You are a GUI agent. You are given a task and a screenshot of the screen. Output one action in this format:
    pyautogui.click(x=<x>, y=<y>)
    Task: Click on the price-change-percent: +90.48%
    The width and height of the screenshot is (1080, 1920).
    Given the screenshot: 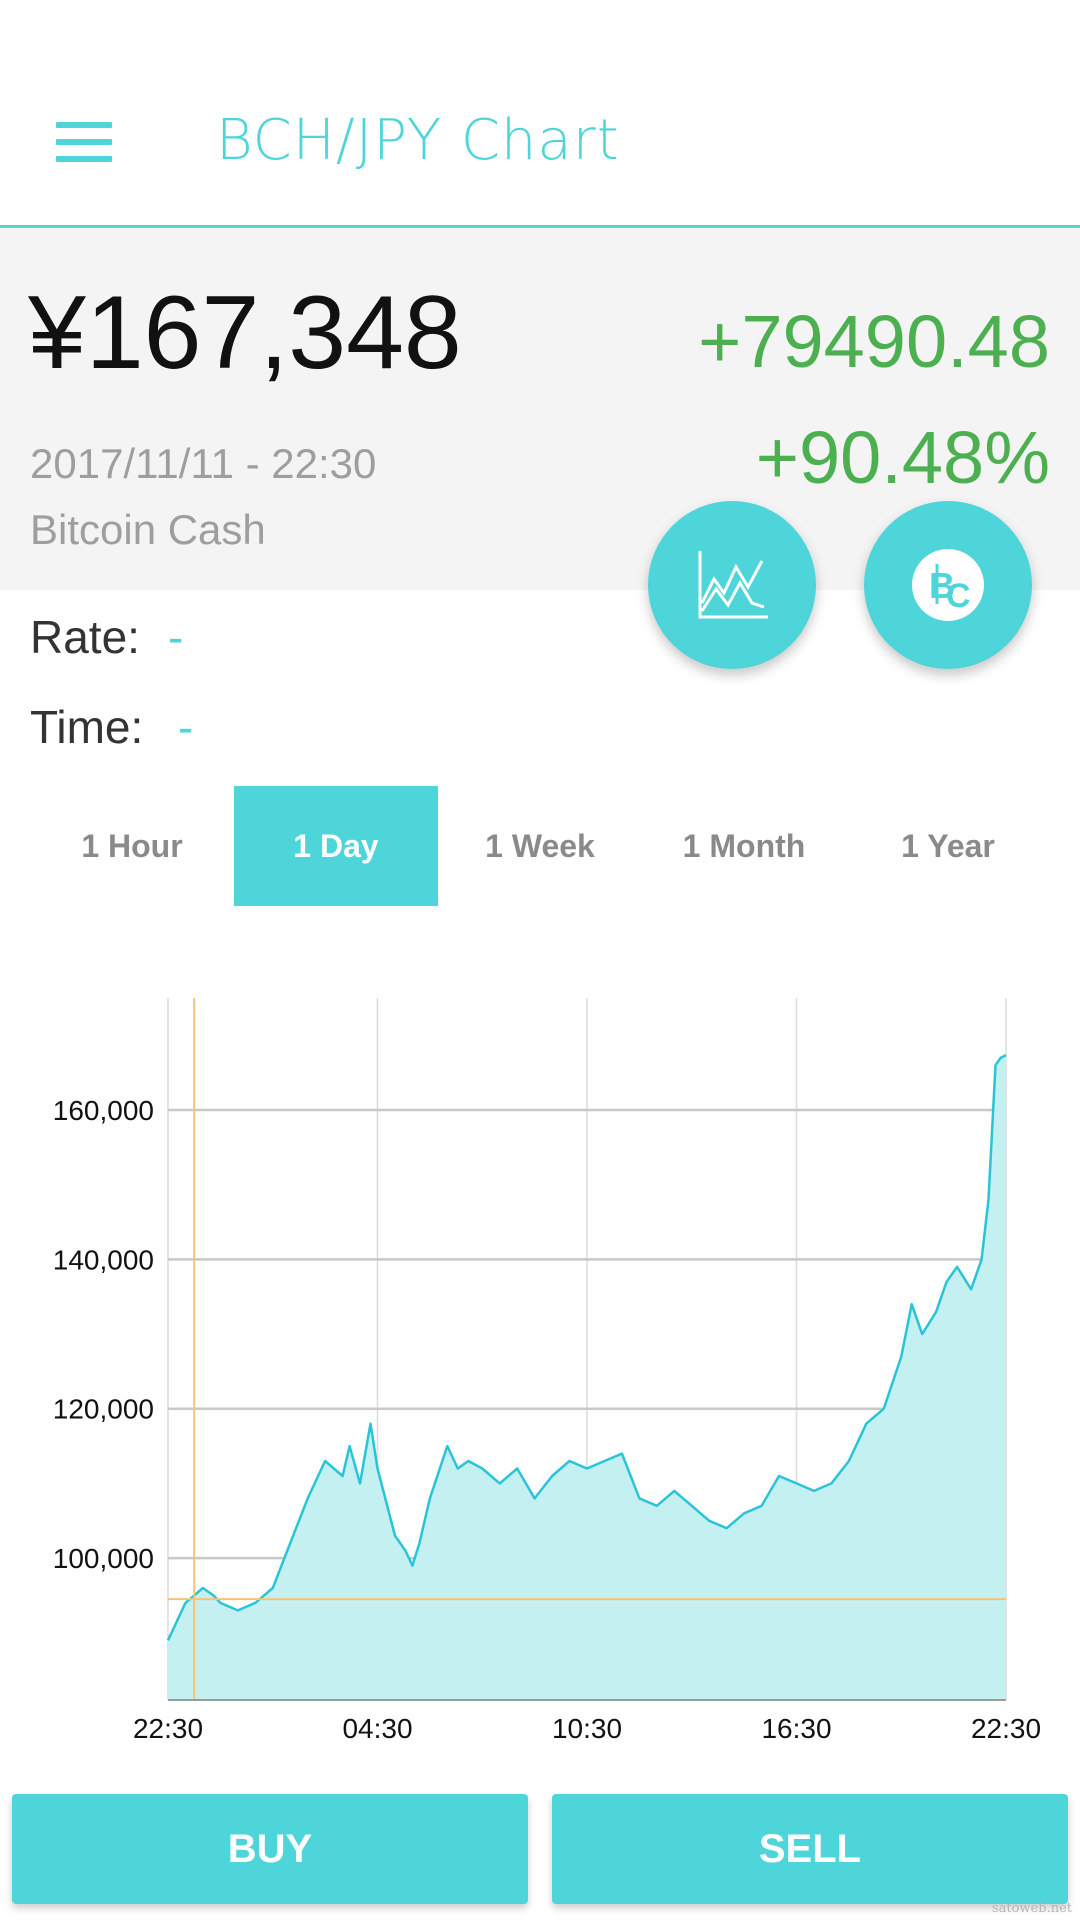 What is the action you would take?
    pyautogui.click(x=902, y=457)
    